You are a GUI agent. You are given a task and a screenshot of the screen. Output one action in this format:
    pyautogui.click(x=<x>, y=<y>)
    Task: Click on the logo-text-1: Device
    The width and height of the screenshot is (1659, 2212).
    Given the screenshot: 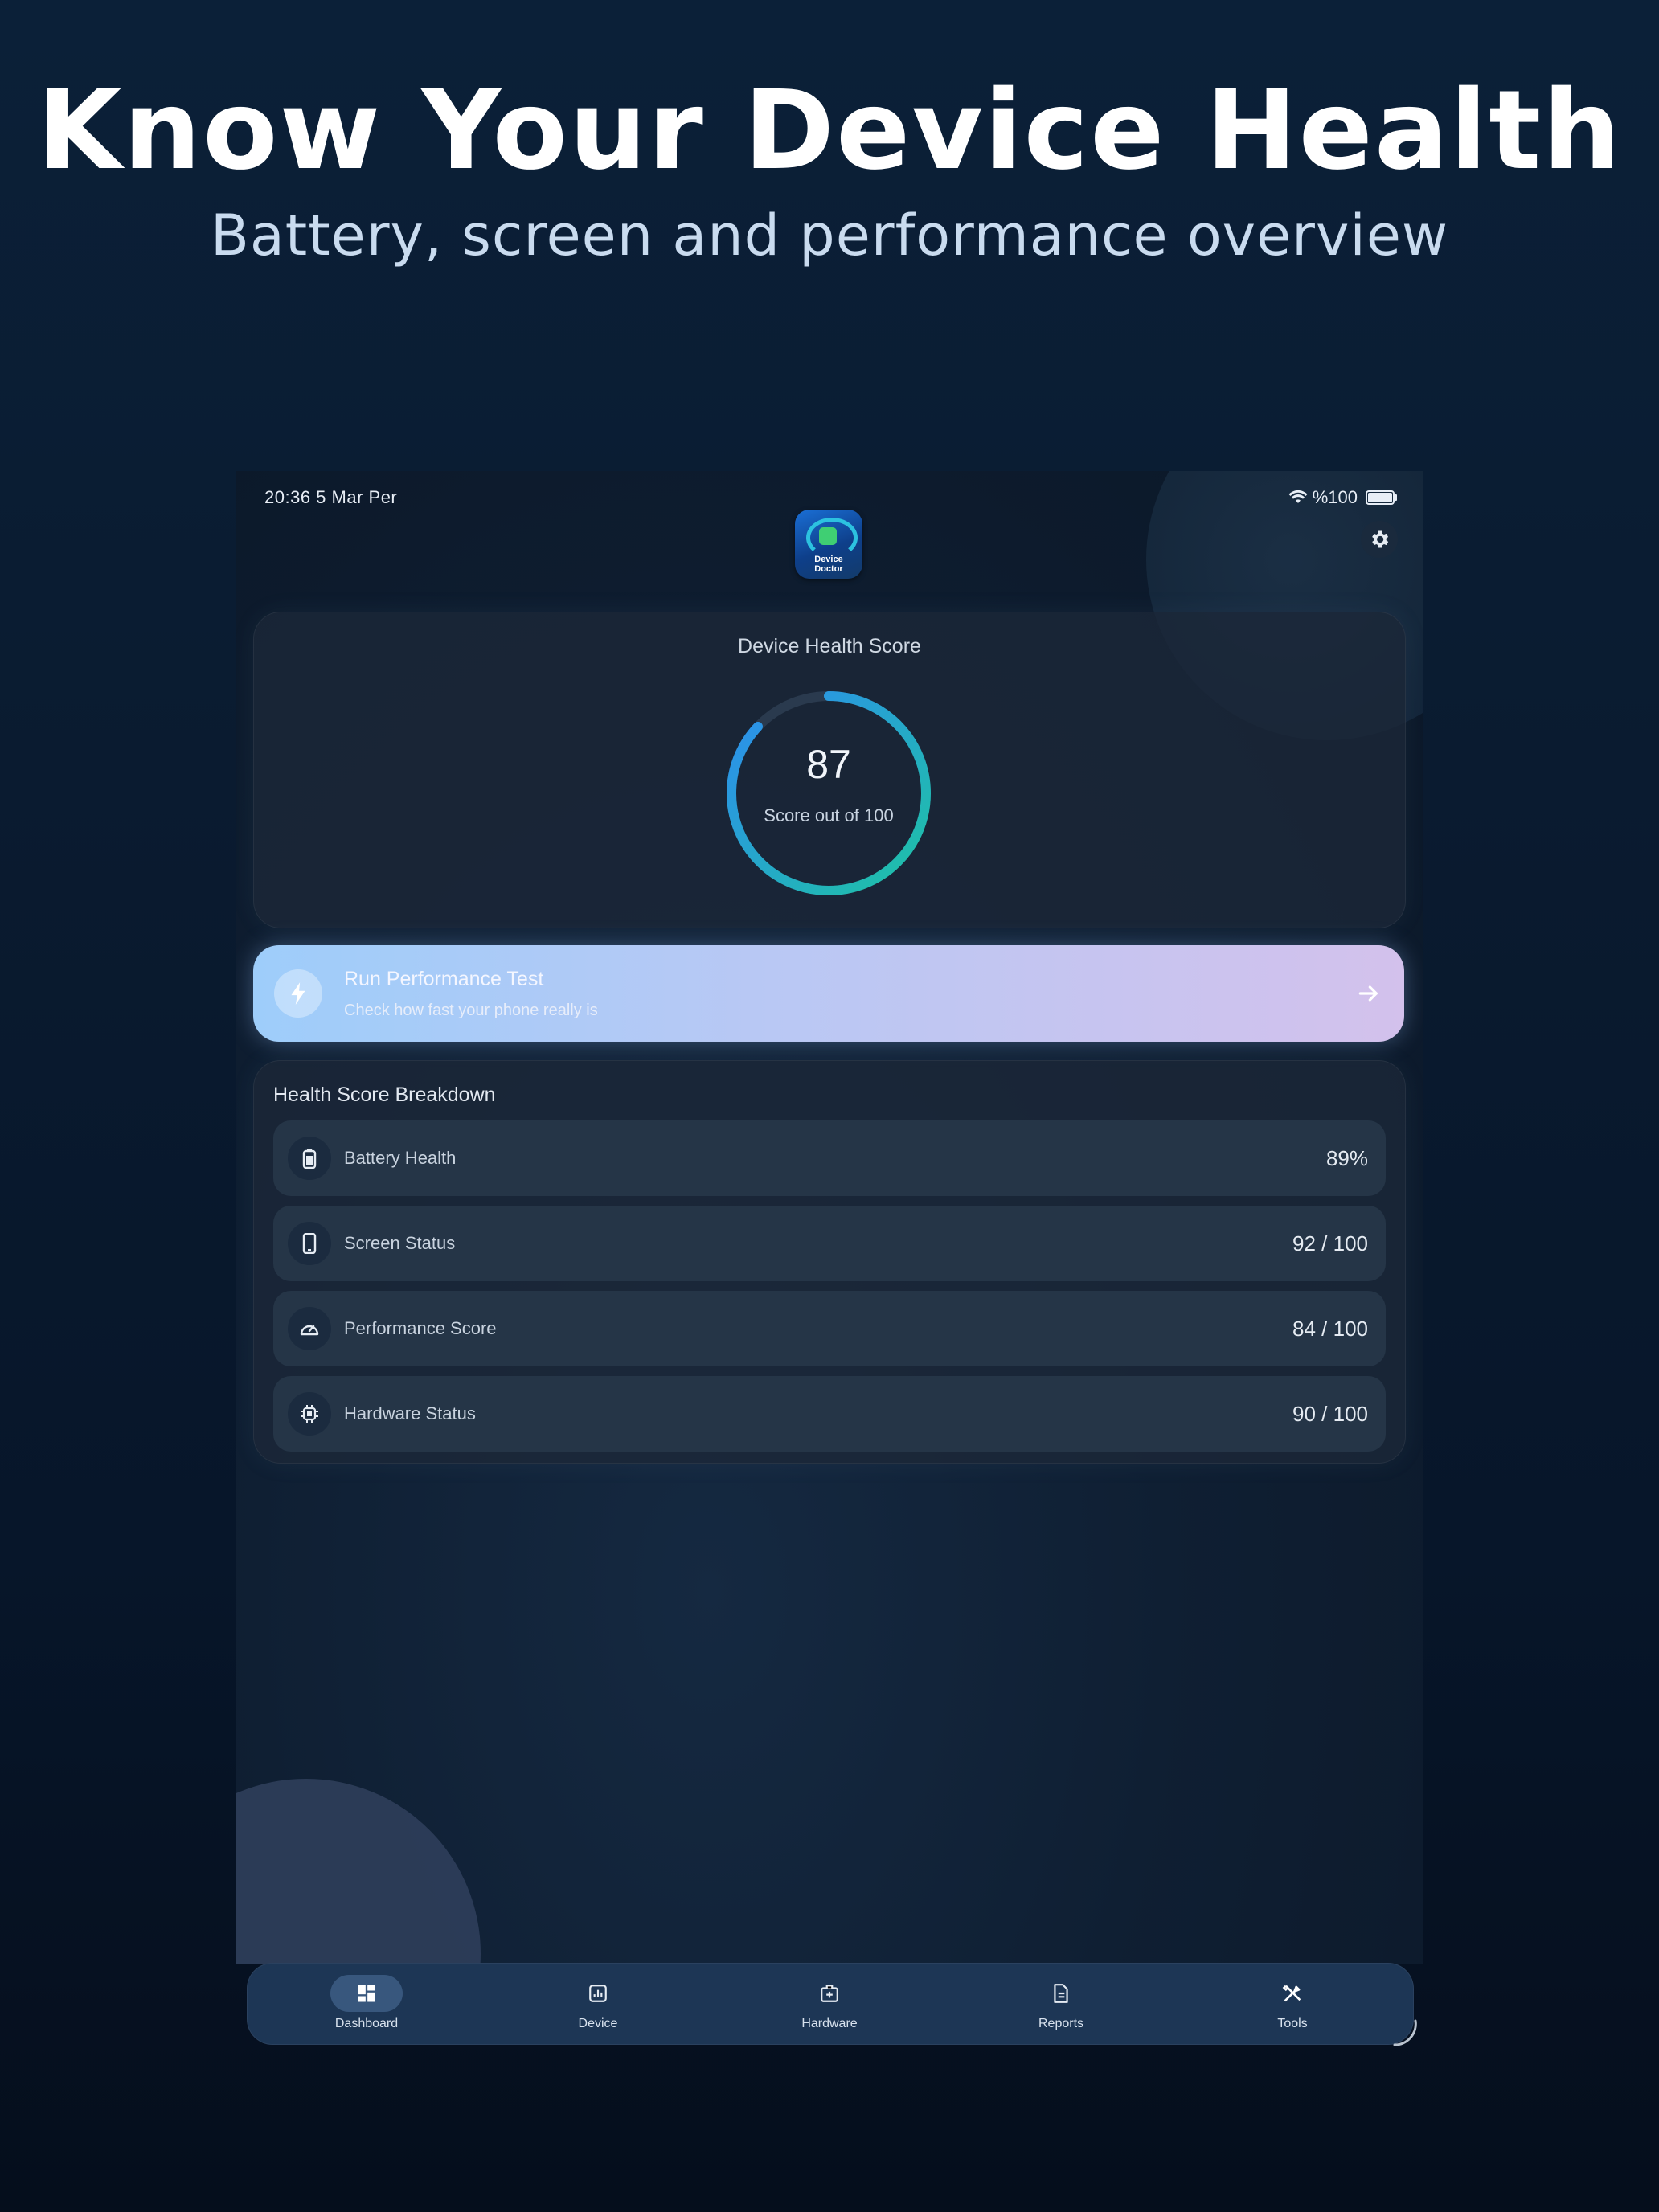 What is the action you would take?
    pyautogui.click(x=828, y=559)
    